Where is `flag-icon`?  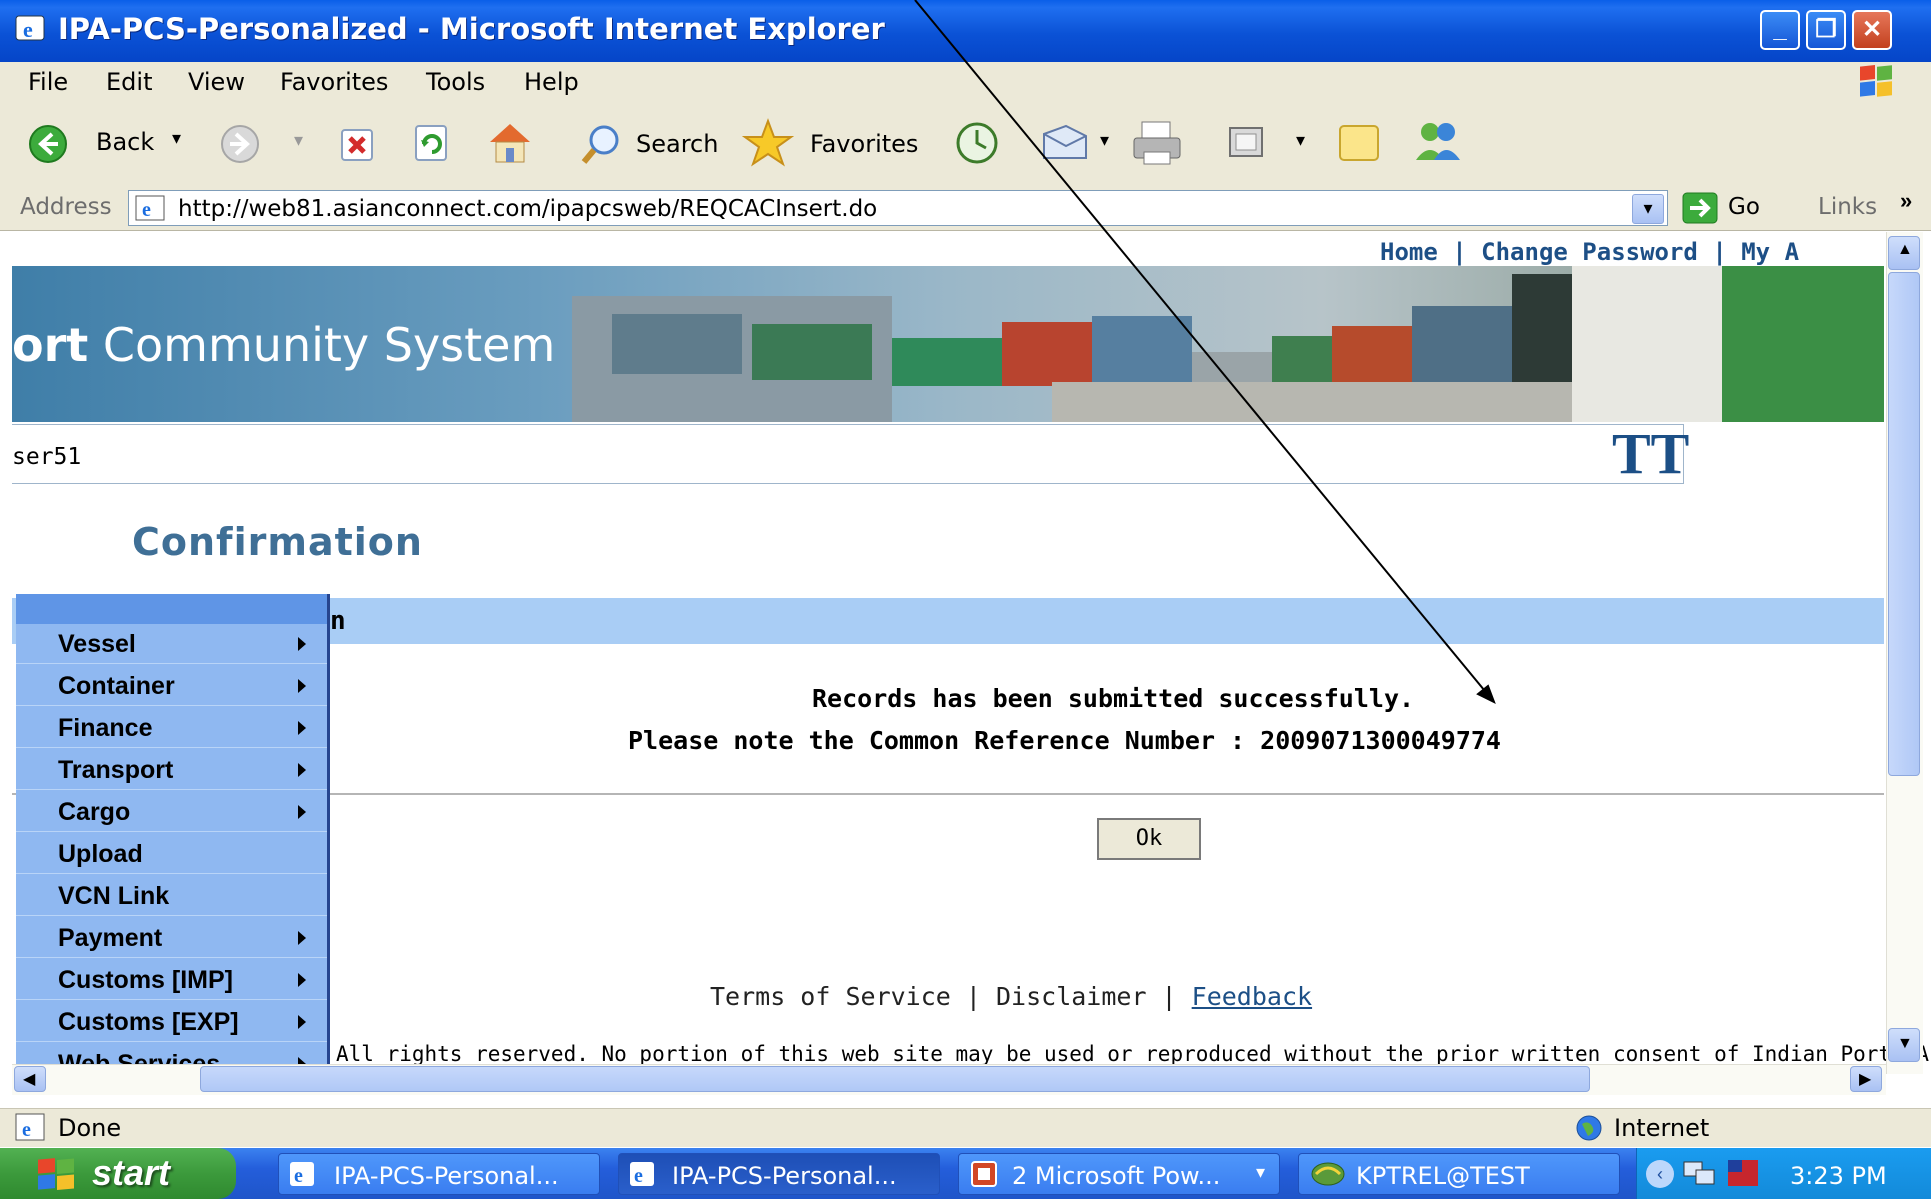
flag-icon is located at coordinates (1744, 1174).